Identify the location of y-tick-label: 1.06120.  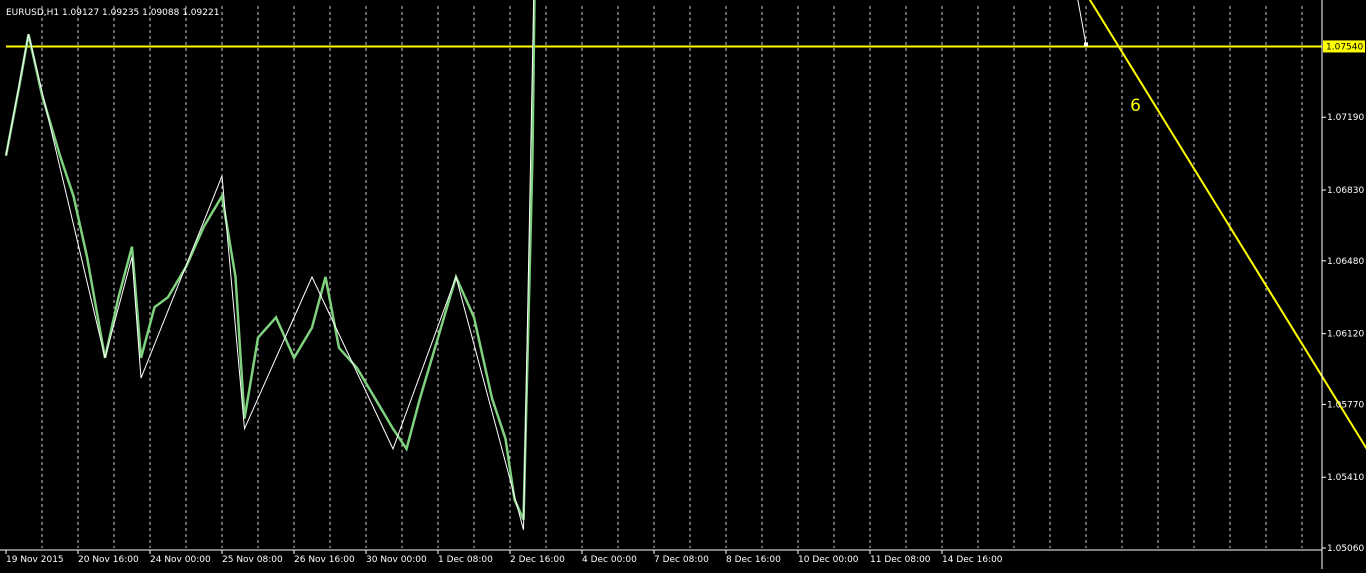
(1345, 335).